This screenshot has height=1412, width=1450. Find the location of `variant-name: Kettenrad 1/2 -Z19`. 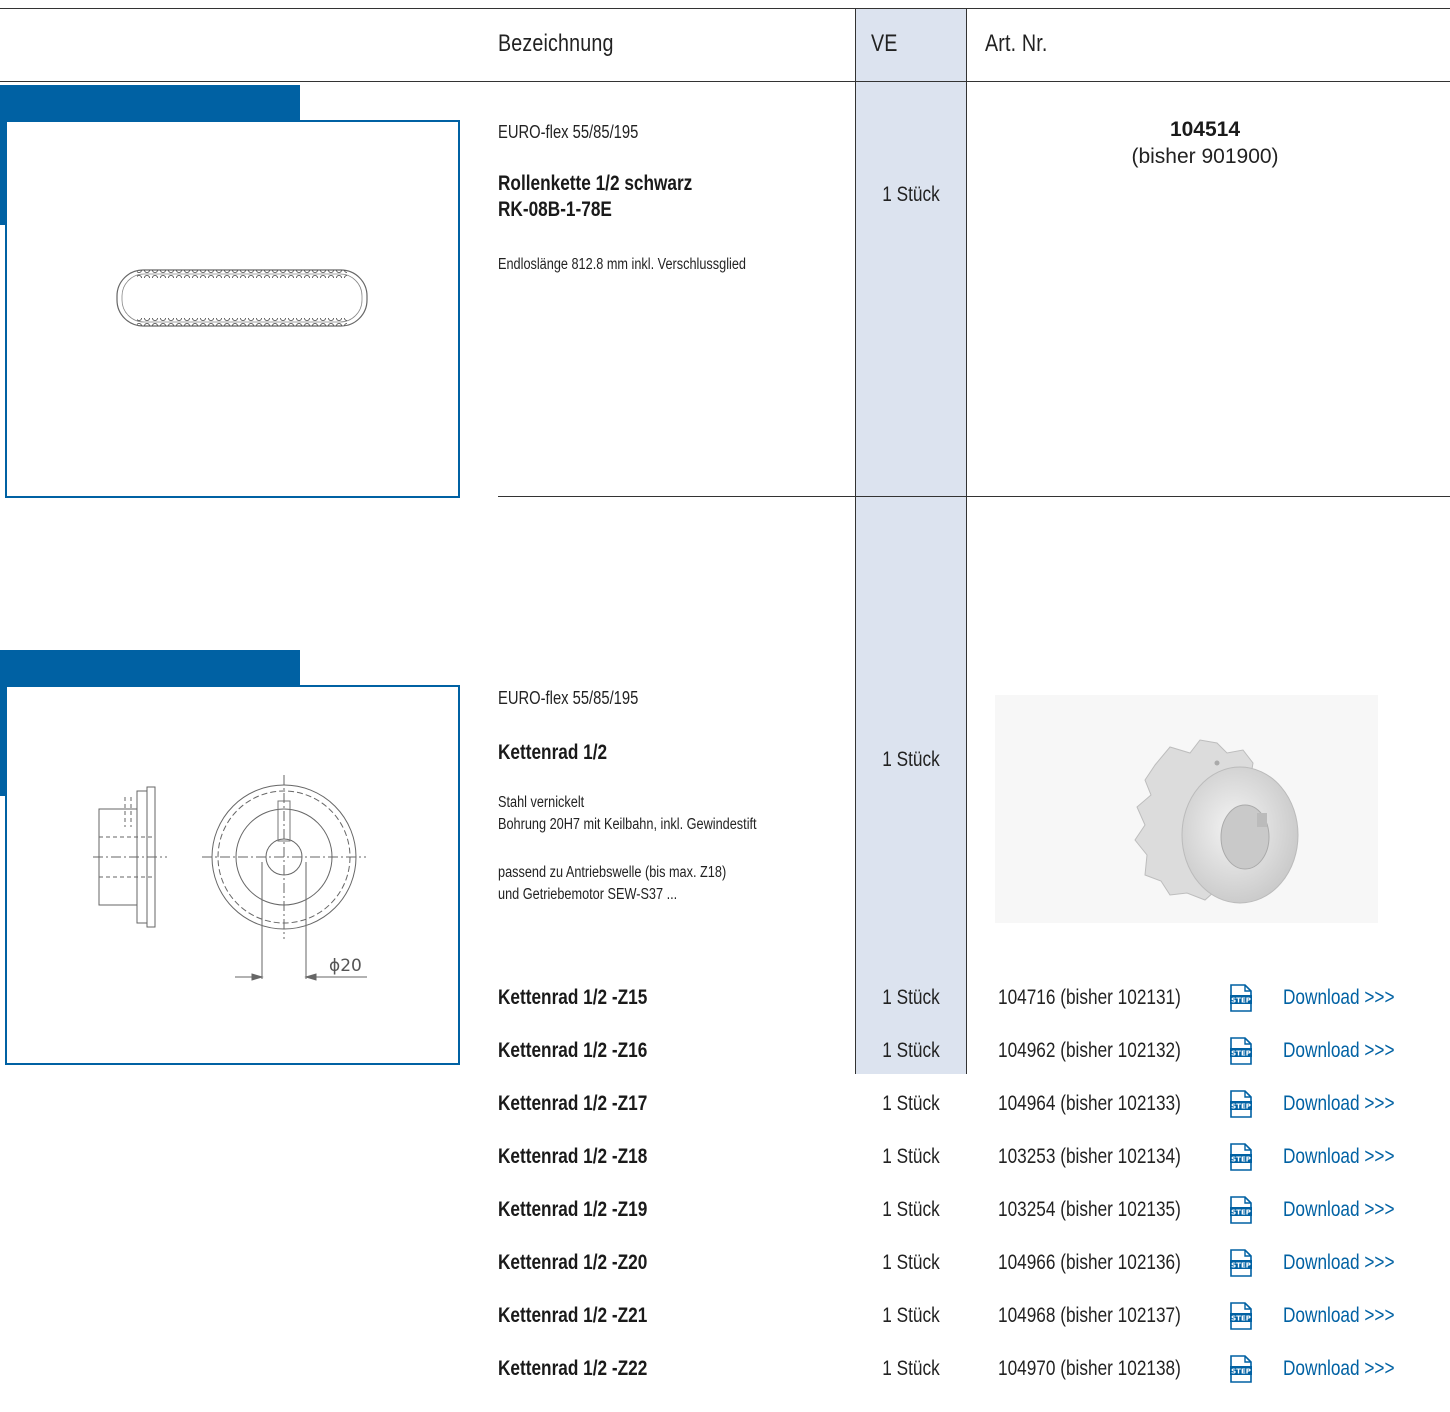

variant-name: Kettenrad 1/2 -Z19 is located at coordinates (573, 1209).